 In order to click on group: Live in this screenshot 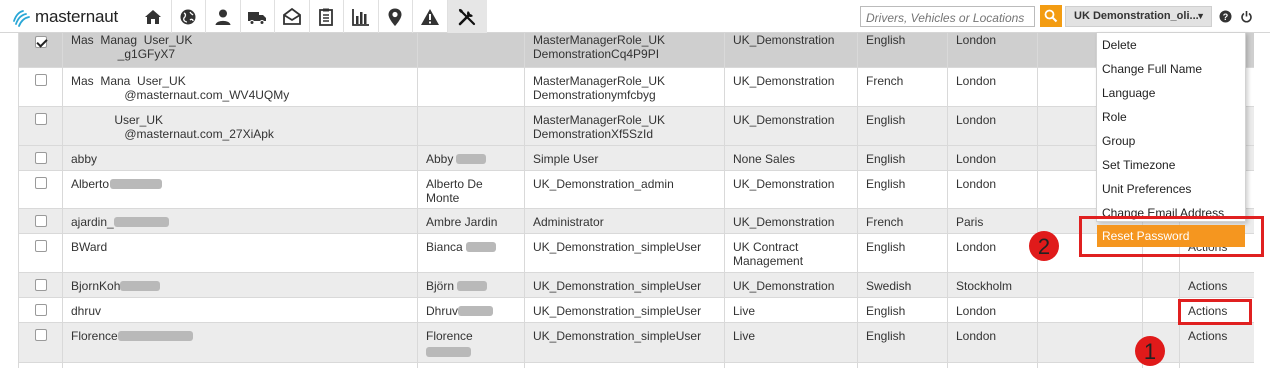, I will do `click(744, 310)`.